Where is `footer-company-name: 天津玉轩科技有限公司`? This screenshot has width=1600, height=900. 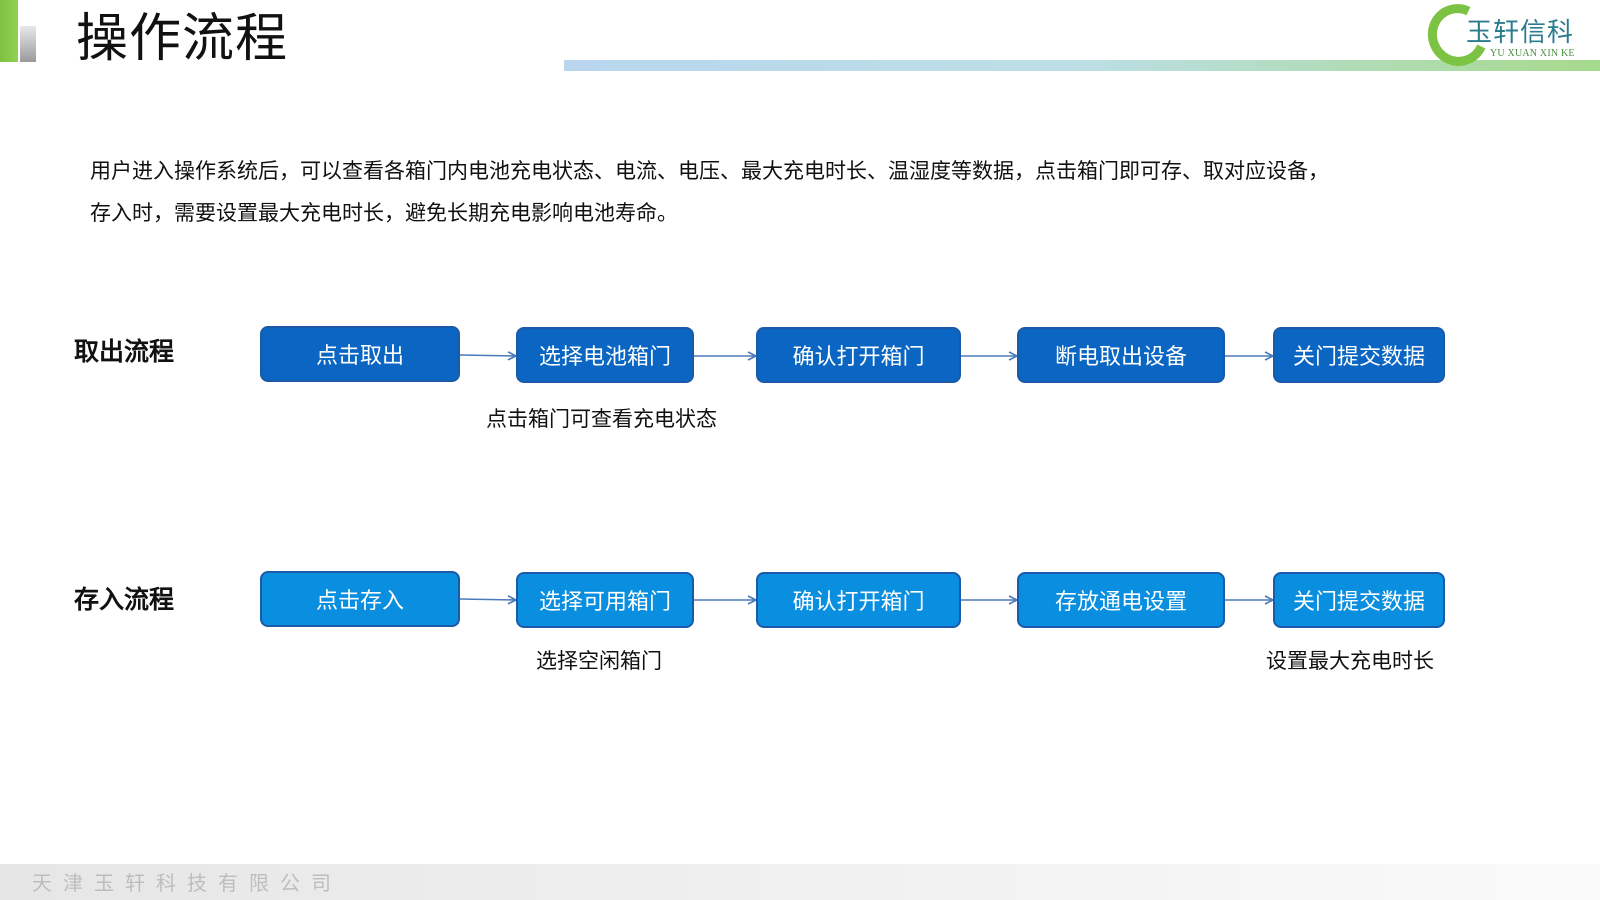
footer-company-name: 天津玉轩科技有限公司 is located at coordinates (187, 883).